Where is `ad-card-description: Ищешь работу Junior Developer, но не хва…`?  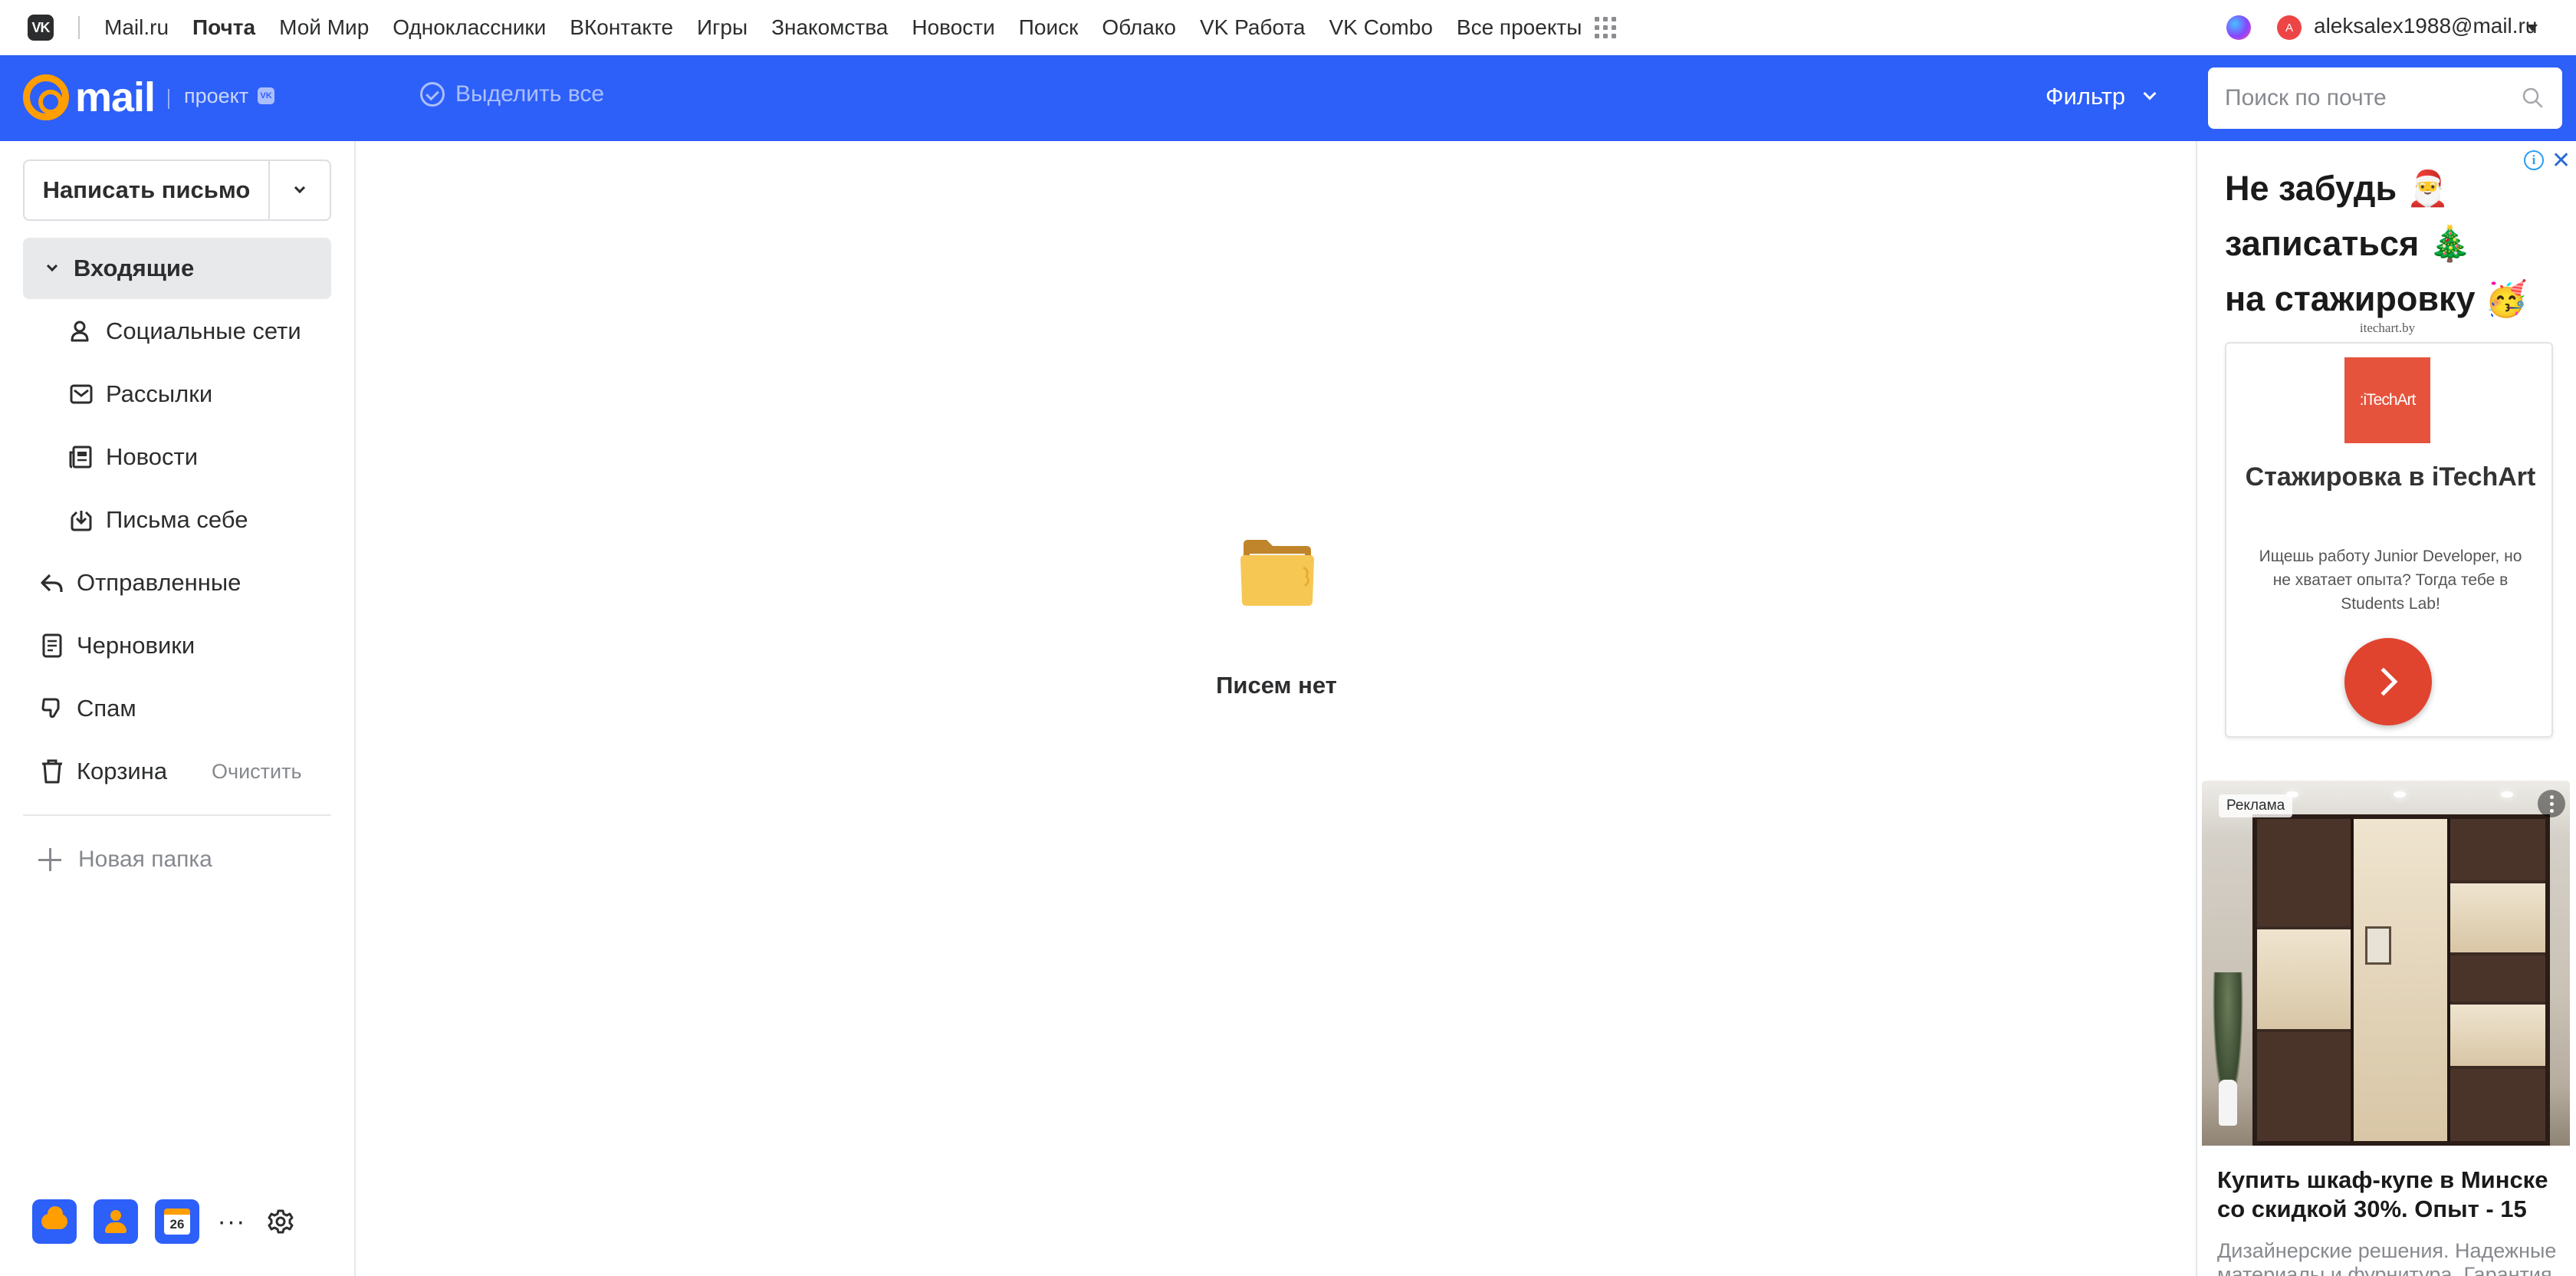 ad-card-description: Ищешь работу Junior Developer, но не хва… is located at coordinates (2390, 580).